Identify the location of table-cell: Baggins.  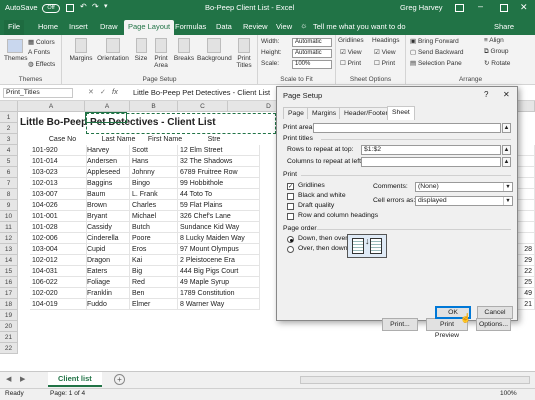
(107, 183).